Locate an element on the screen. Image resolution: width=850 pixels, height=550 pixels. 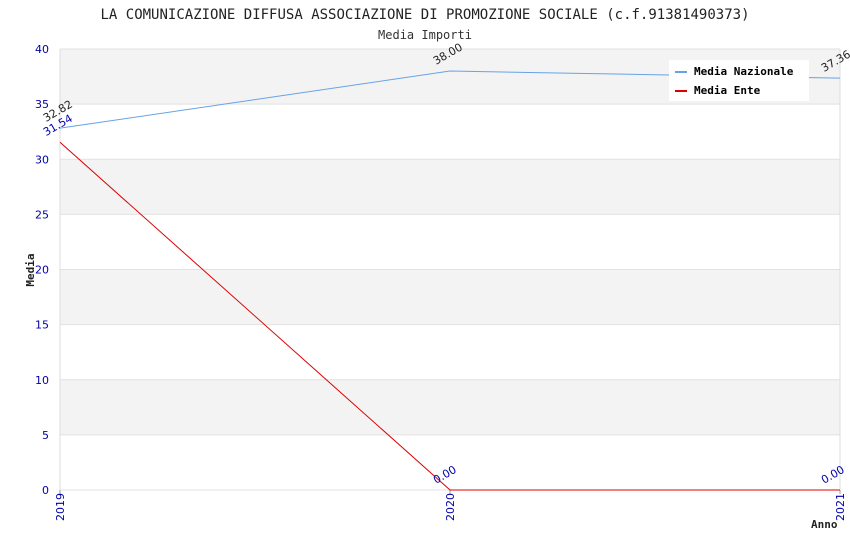
y-tick-label: 20 is located at coordinates (42, 270).